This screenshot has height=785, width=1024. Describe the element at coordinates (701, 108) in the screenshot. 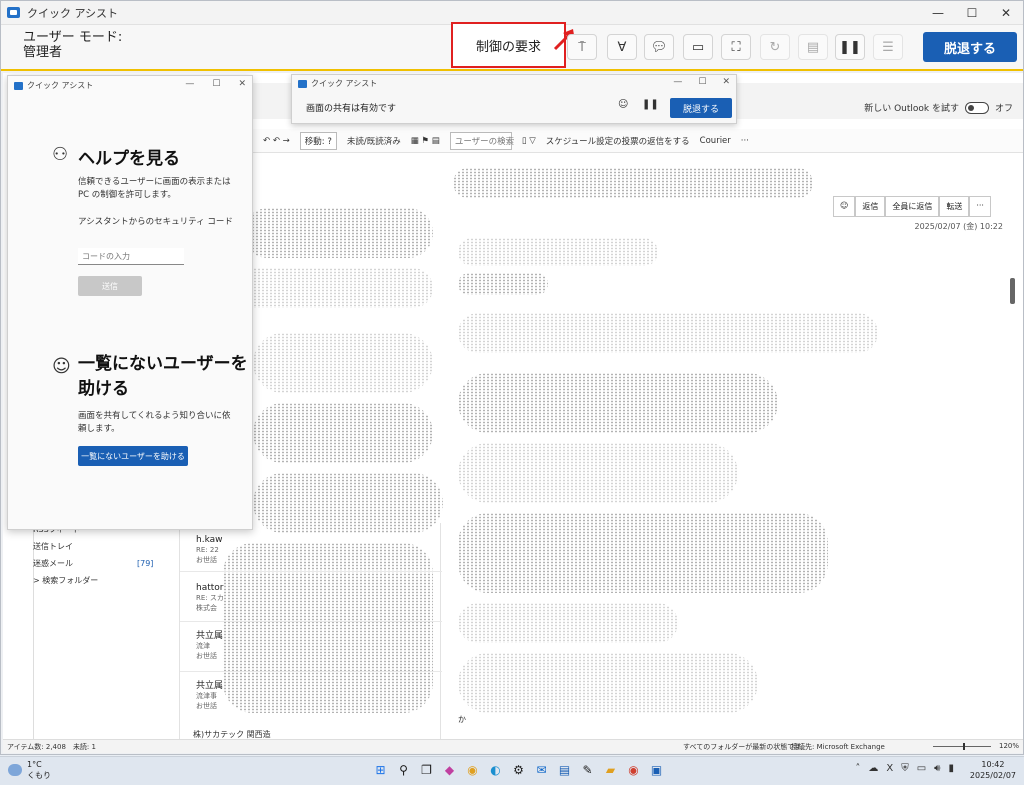

I see `mini-leave-button: 脱退する` at that location.